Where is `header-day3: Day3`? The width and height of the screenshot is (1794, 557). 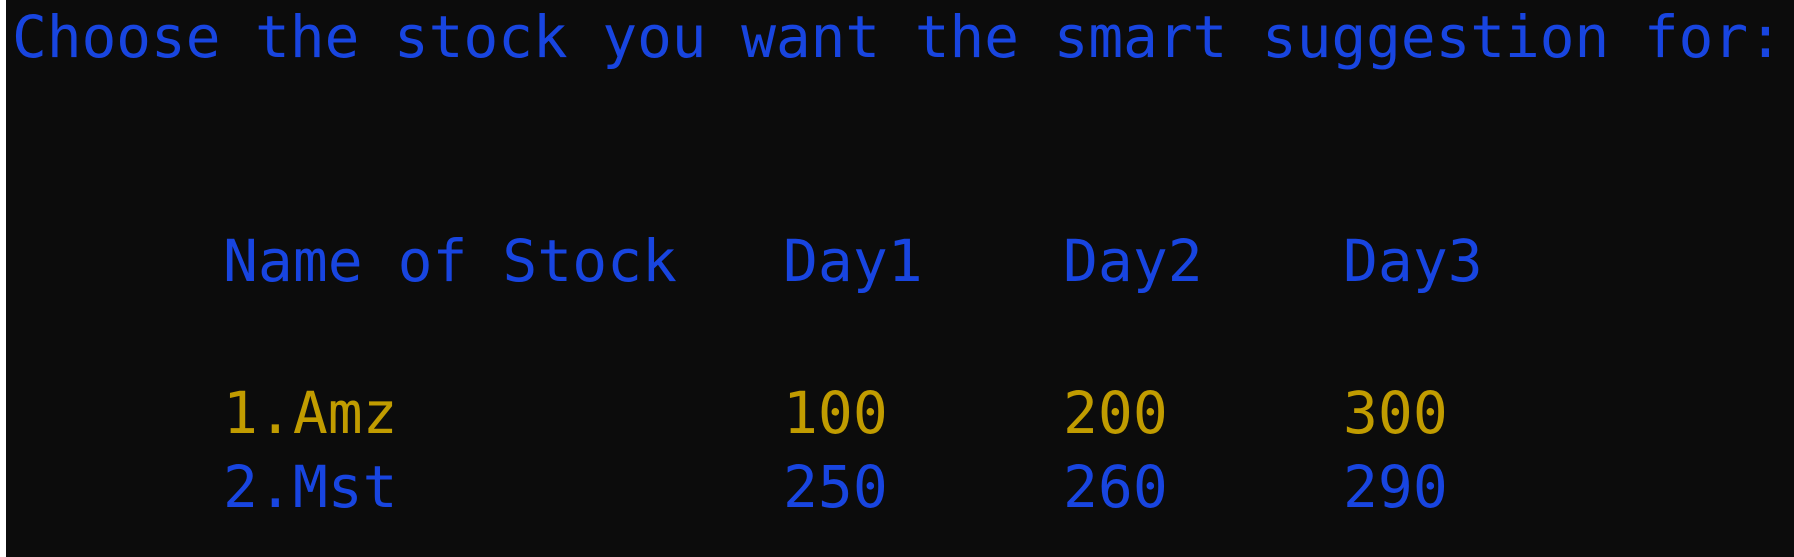
header-day3: Day3 is located at coordinates (1413, 261).